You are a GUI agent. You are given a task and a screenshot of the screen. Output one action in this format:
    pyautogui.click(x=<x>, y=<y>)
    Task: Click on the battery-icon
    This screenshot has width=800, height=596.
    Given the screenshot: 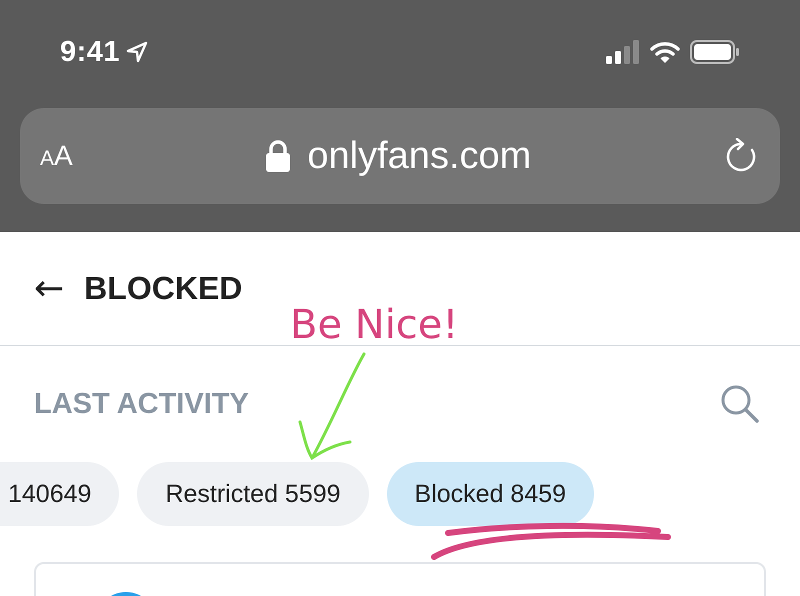 What is the action you would take?
    pyautogui.click(x=715, y=52)
    